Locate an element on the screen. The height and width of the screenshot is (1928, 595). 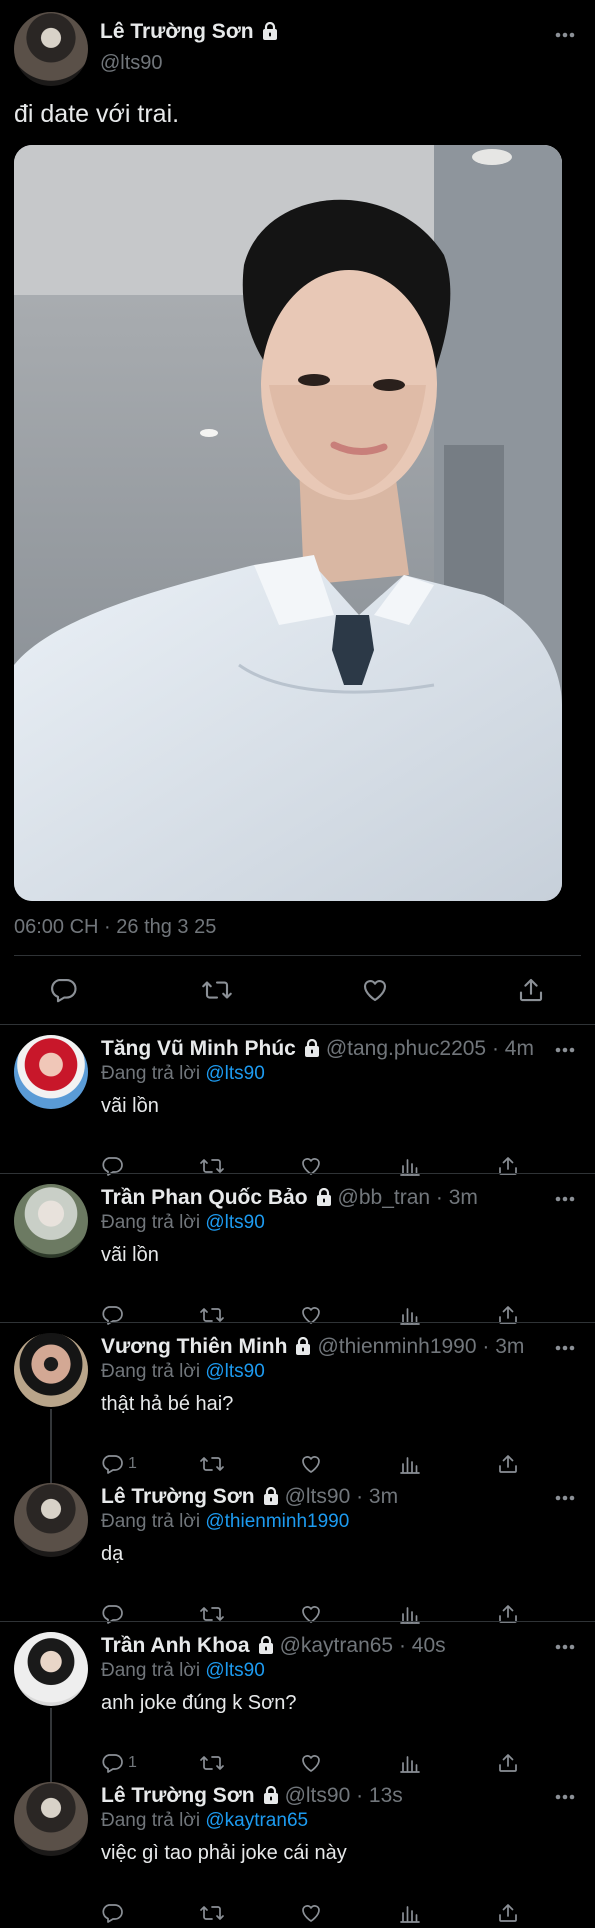
tweet-timestamp: 06:00 CH · 26 thg 3 25 is located at coordinates (115, 927).